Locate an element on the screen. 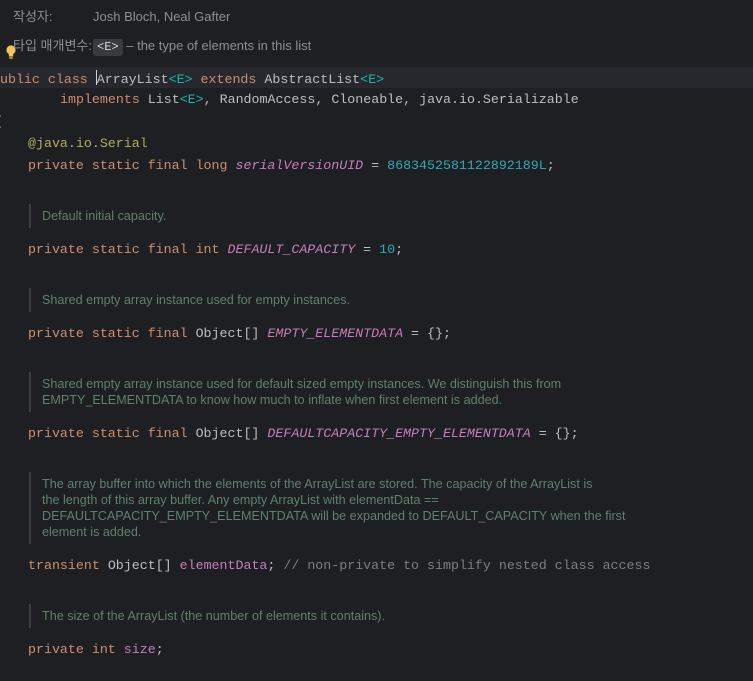  annotation-line: @java.io.Serial is located at coordinates (88, 143).